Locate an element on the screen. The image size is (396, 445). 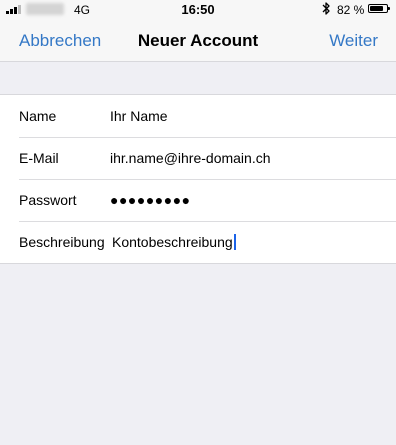
description-field: Kontobeschreibung is located at coordinates (174, 242).